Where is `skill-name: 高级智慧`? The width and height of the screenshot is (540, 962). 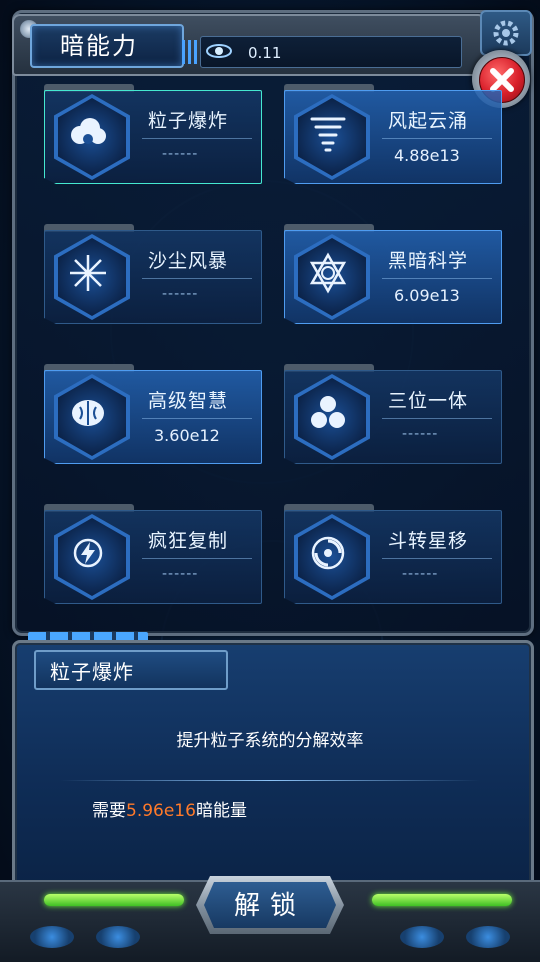 skill-name: 高级智慧 is located at coordinates (188, 401).